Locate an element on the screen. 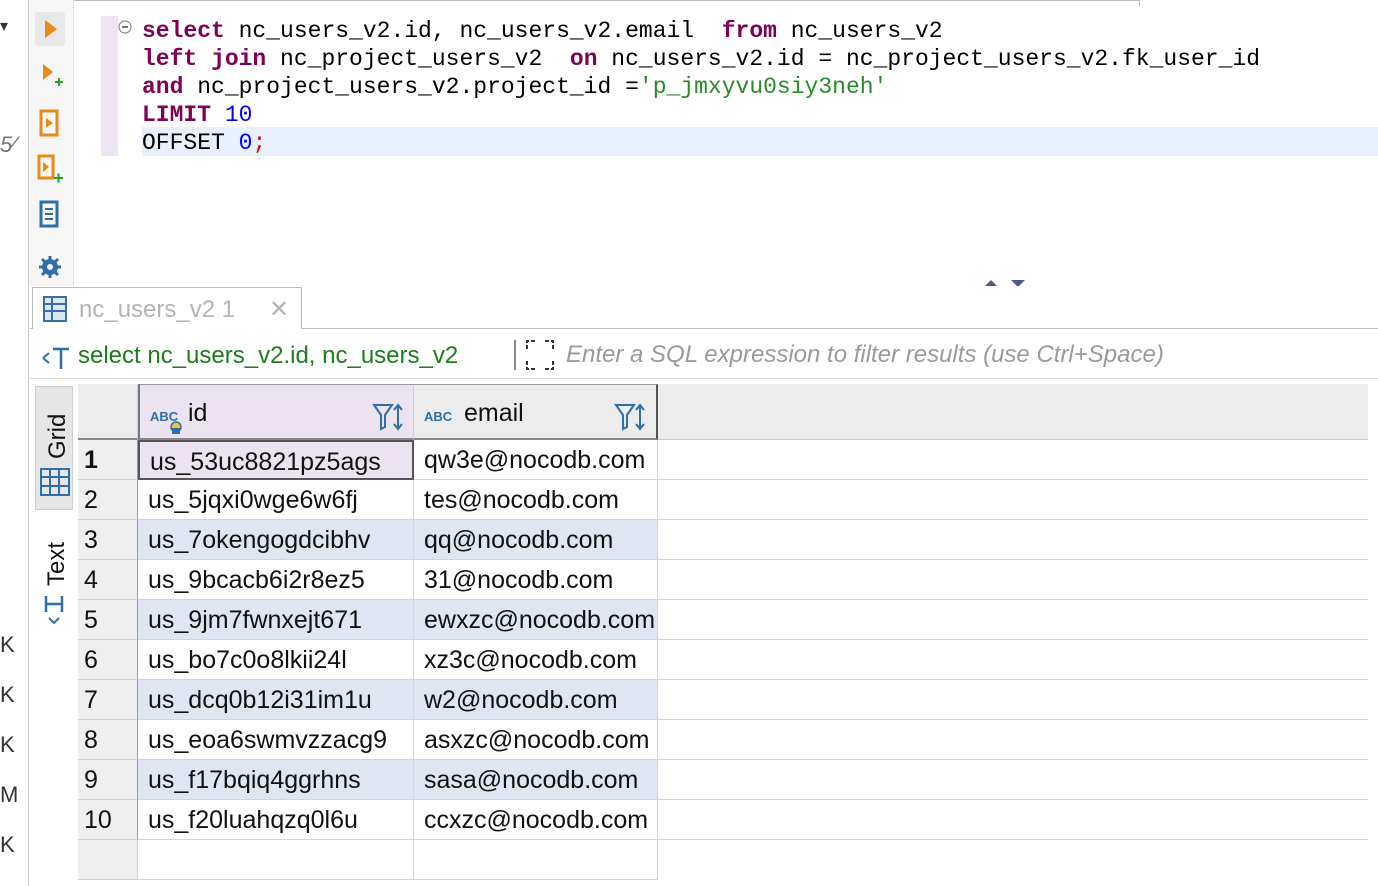  execute-script-new-tab-icon is located at coordinates (50, 169).